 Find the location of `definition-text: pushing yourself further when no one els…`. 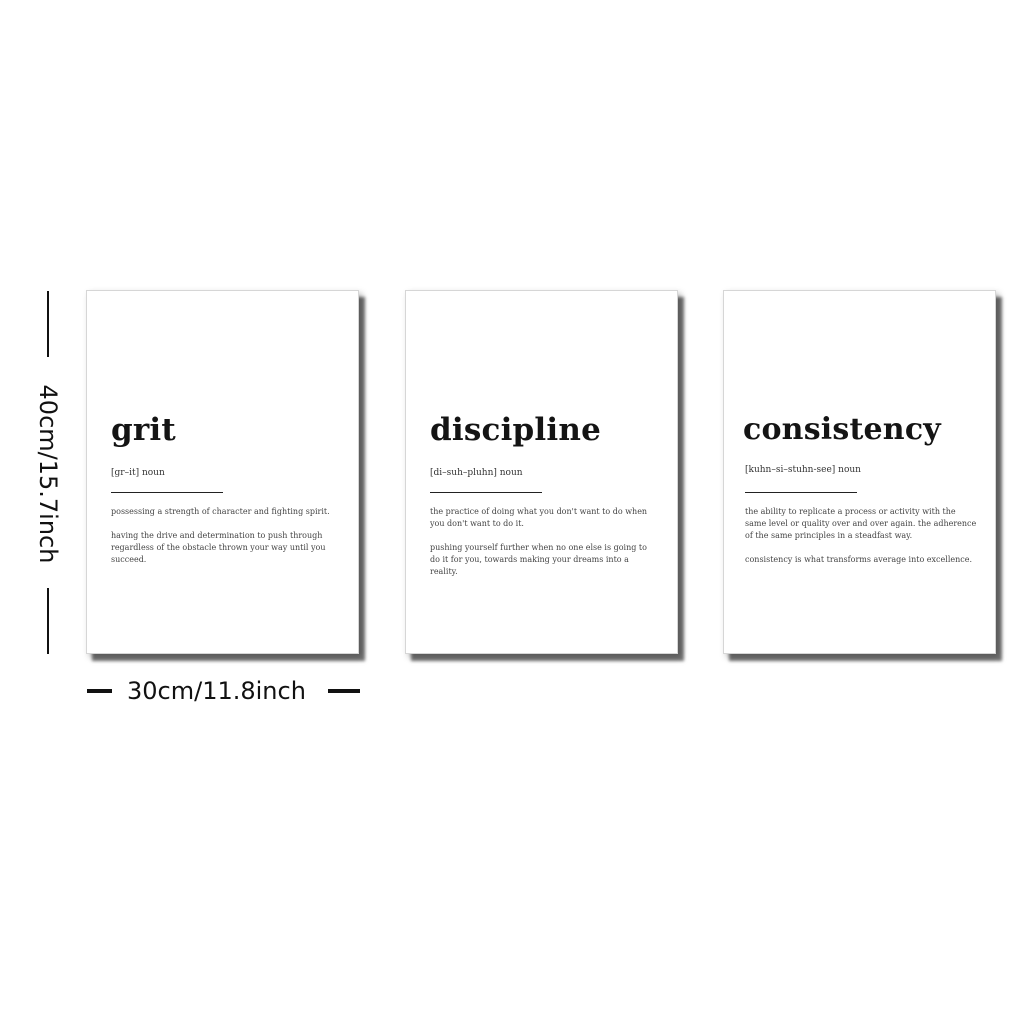

definition-text: pushing yourself further when no one els… is located at coordinates (538, 559).